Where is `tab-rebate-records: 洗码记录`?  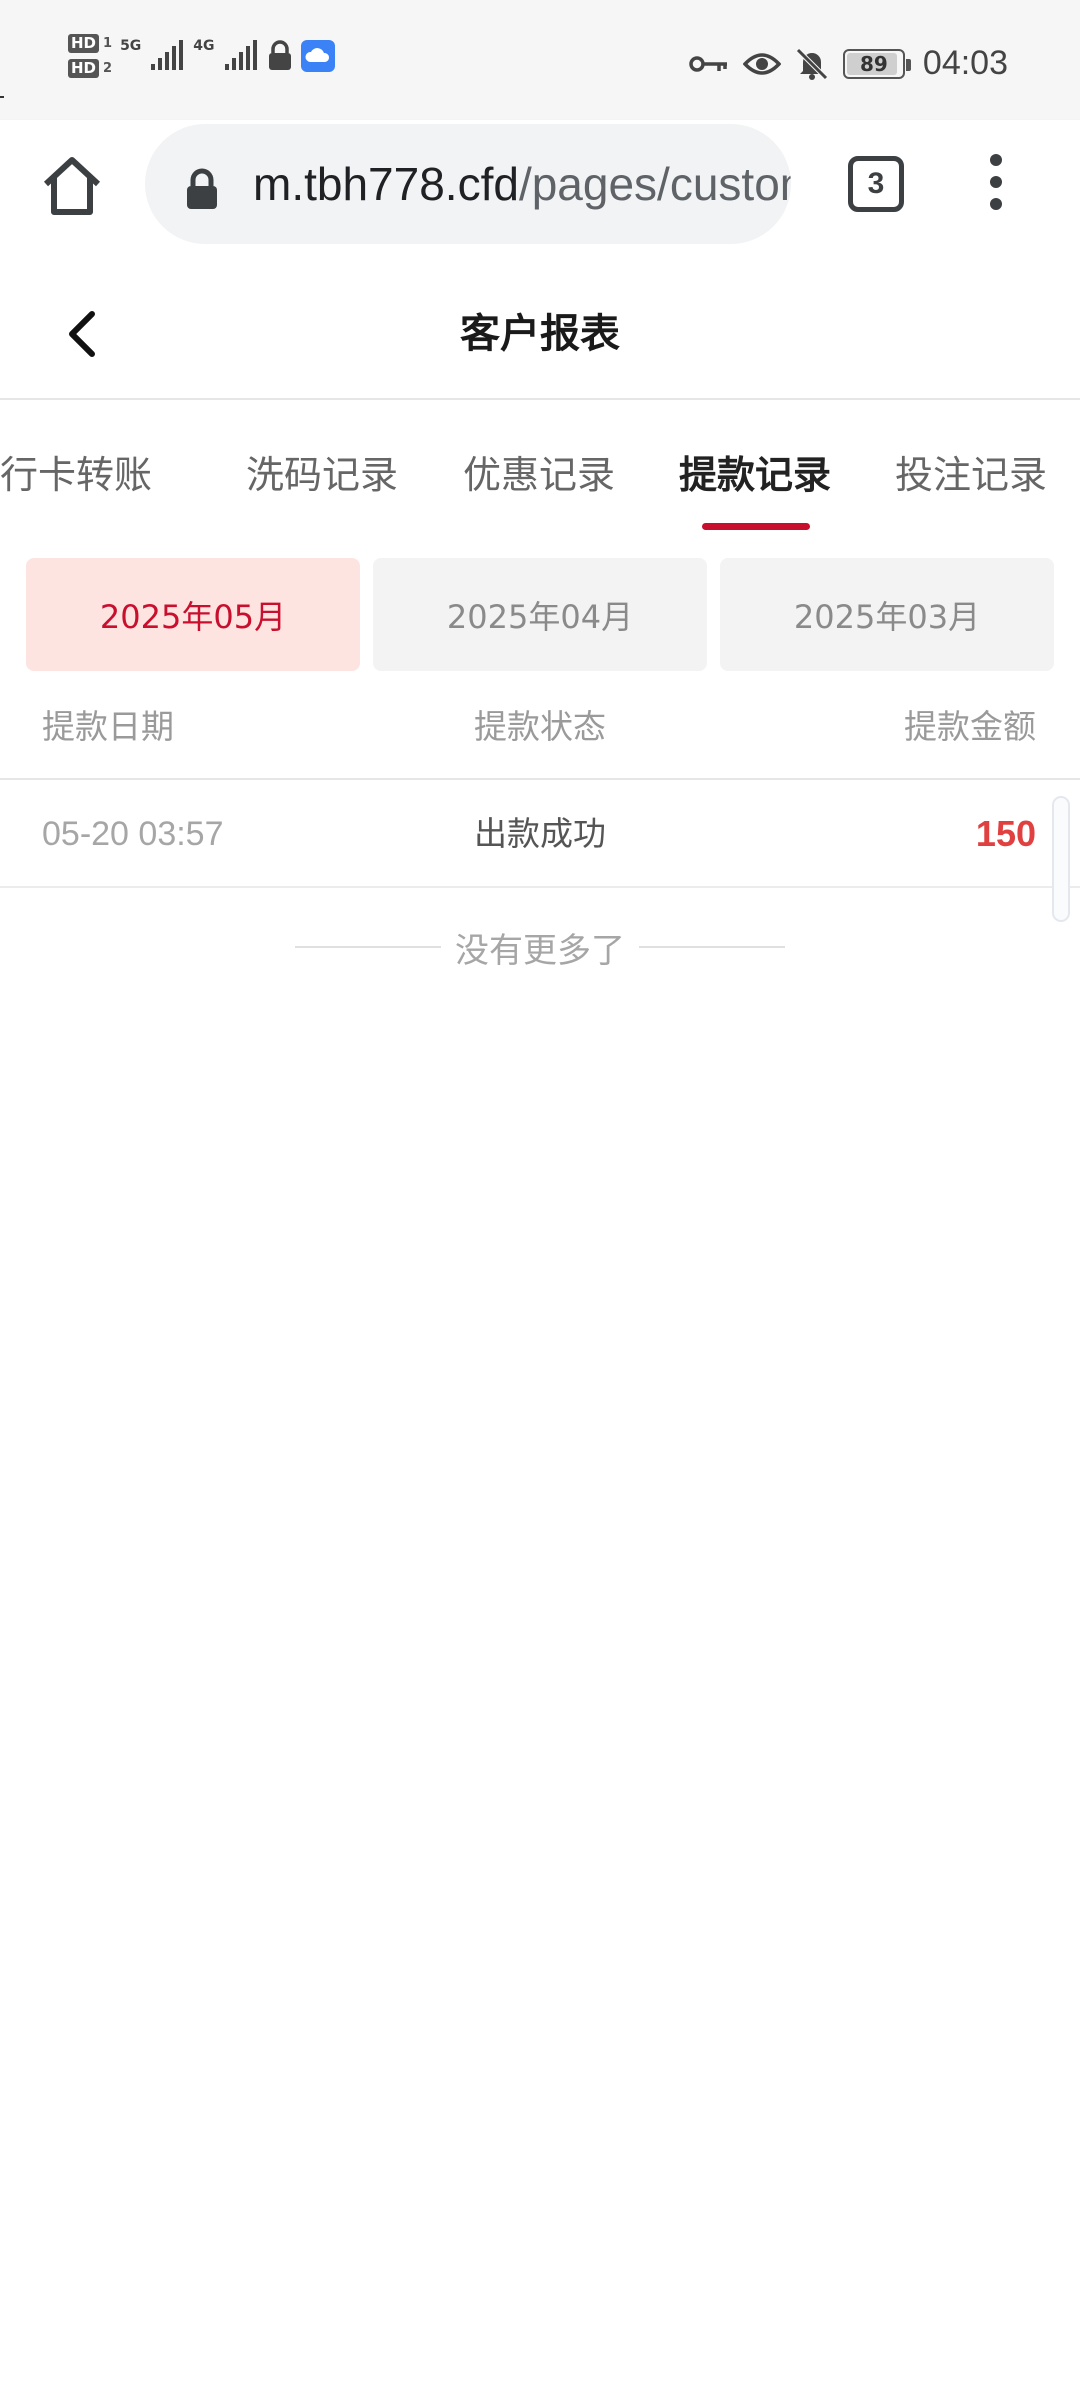
tab-rebate-records: 洗码记录 is located at coordinates (322, 471).